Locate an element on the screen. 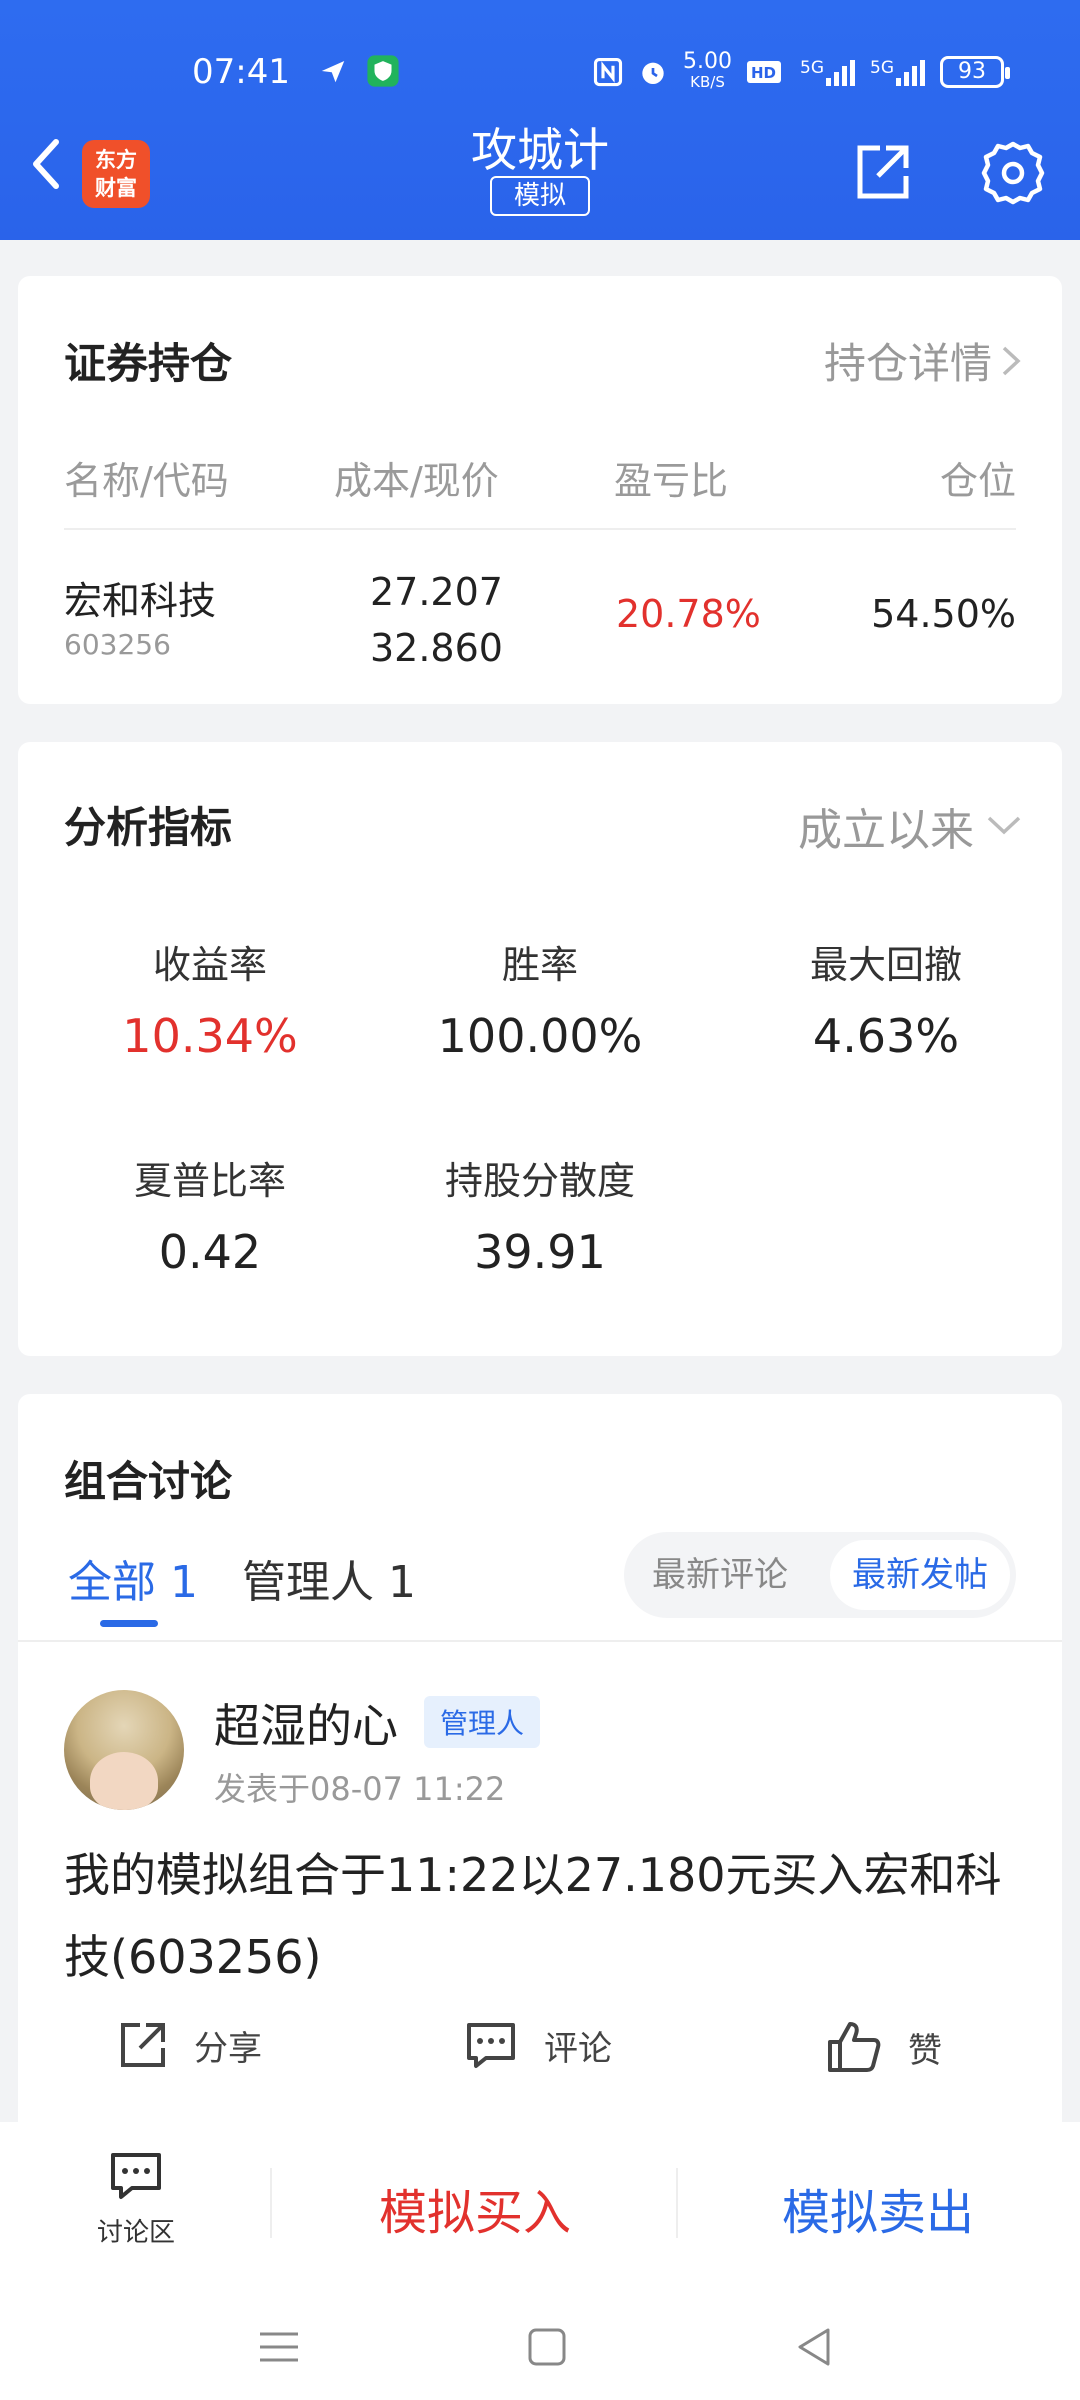  hd-icon: HD is located at coordinates (764, 72).